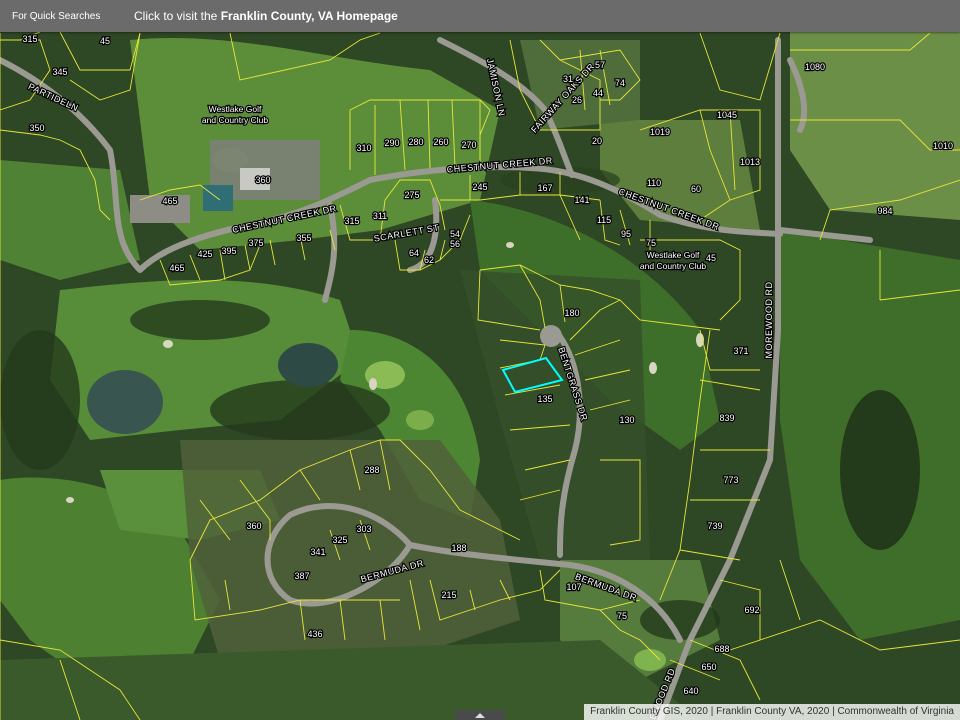  I want to click on parcel-label: 341, so click(317, 552).